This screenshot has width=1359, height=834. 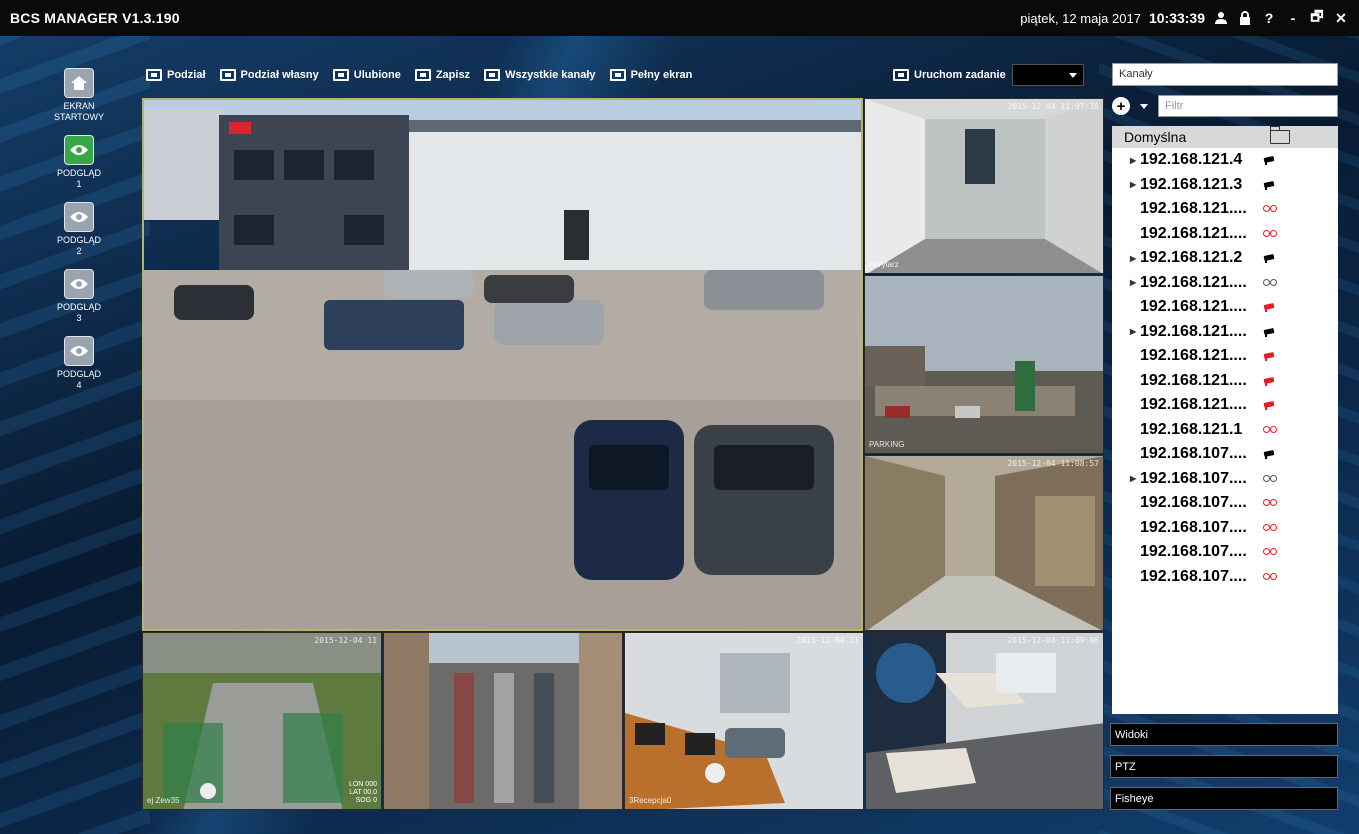 What do you see at coordinates (95, 18) in the screenshot?
I see `app-title: BCS MANAGER V1.3.190` at bounding box center [95, 18].